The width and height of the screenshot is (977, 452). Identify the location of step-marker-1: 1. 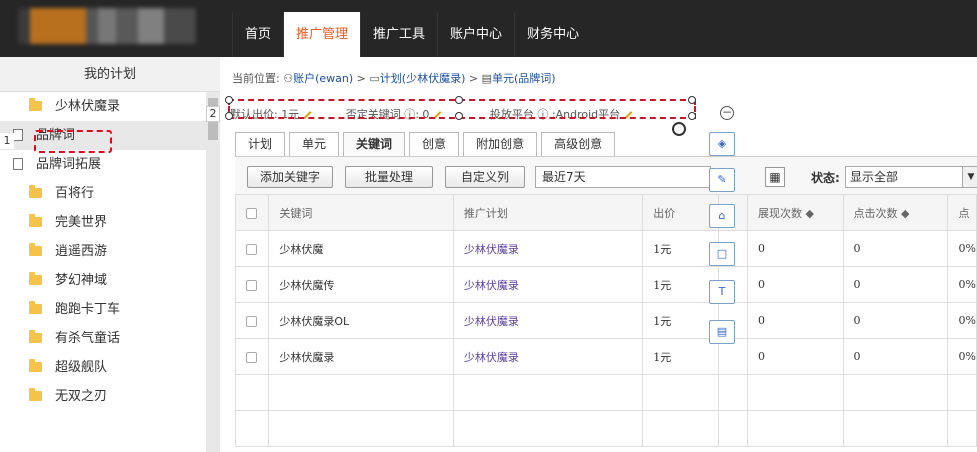
(7, 141).